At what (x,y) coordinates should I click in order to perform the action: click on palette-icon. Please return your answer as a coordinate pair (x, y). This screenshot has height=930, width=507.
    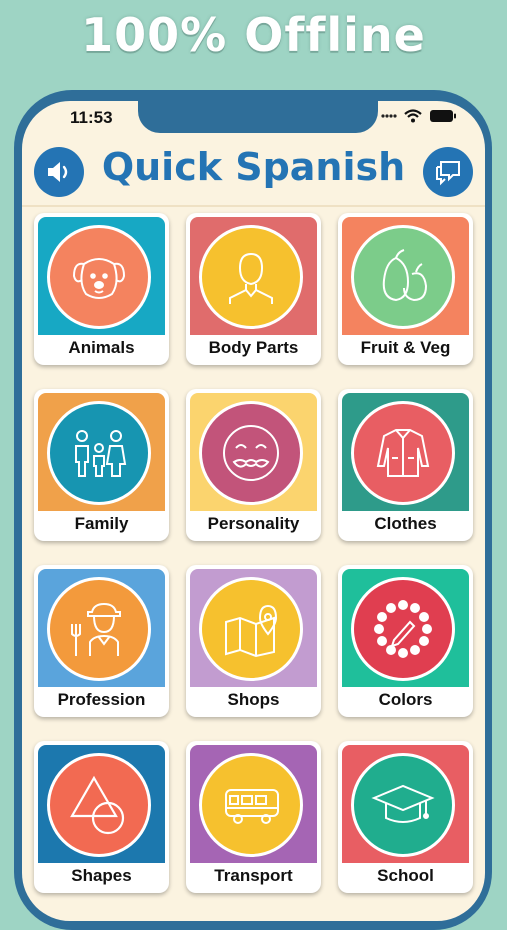
    Looking at the image, I should click on (403, 629).